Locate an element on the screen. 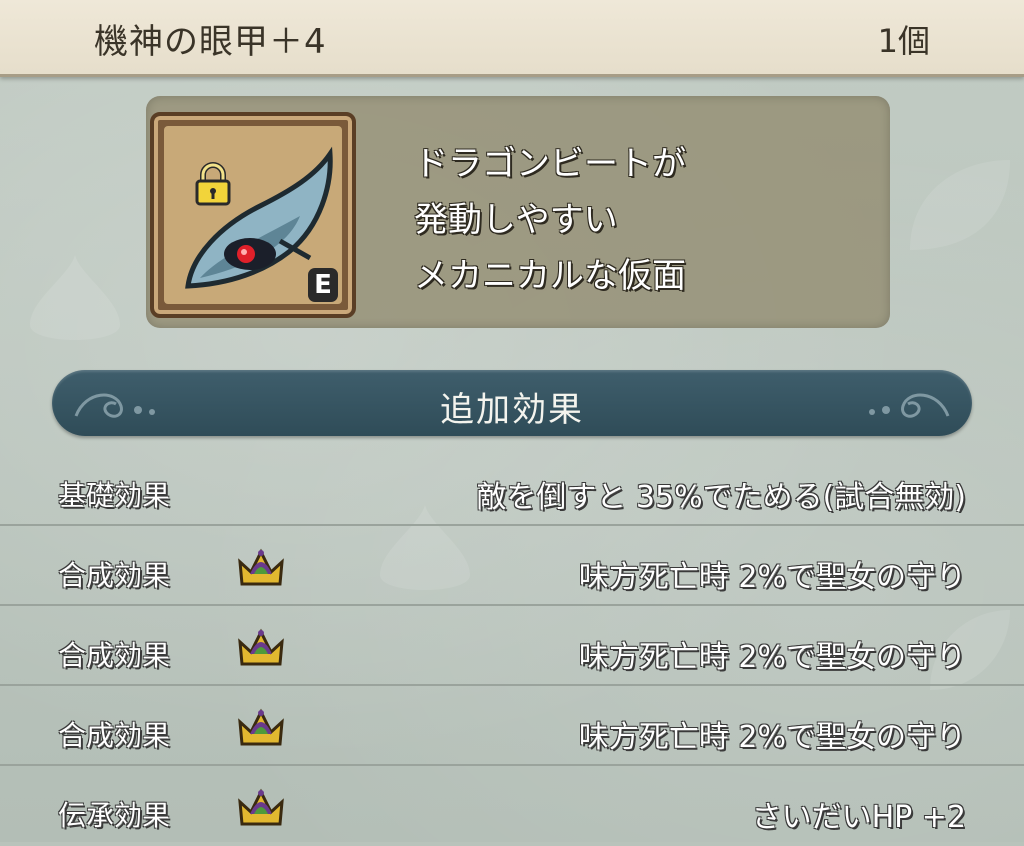  description-line: メカニカルな仮面 is located at coordinates (550, 276).